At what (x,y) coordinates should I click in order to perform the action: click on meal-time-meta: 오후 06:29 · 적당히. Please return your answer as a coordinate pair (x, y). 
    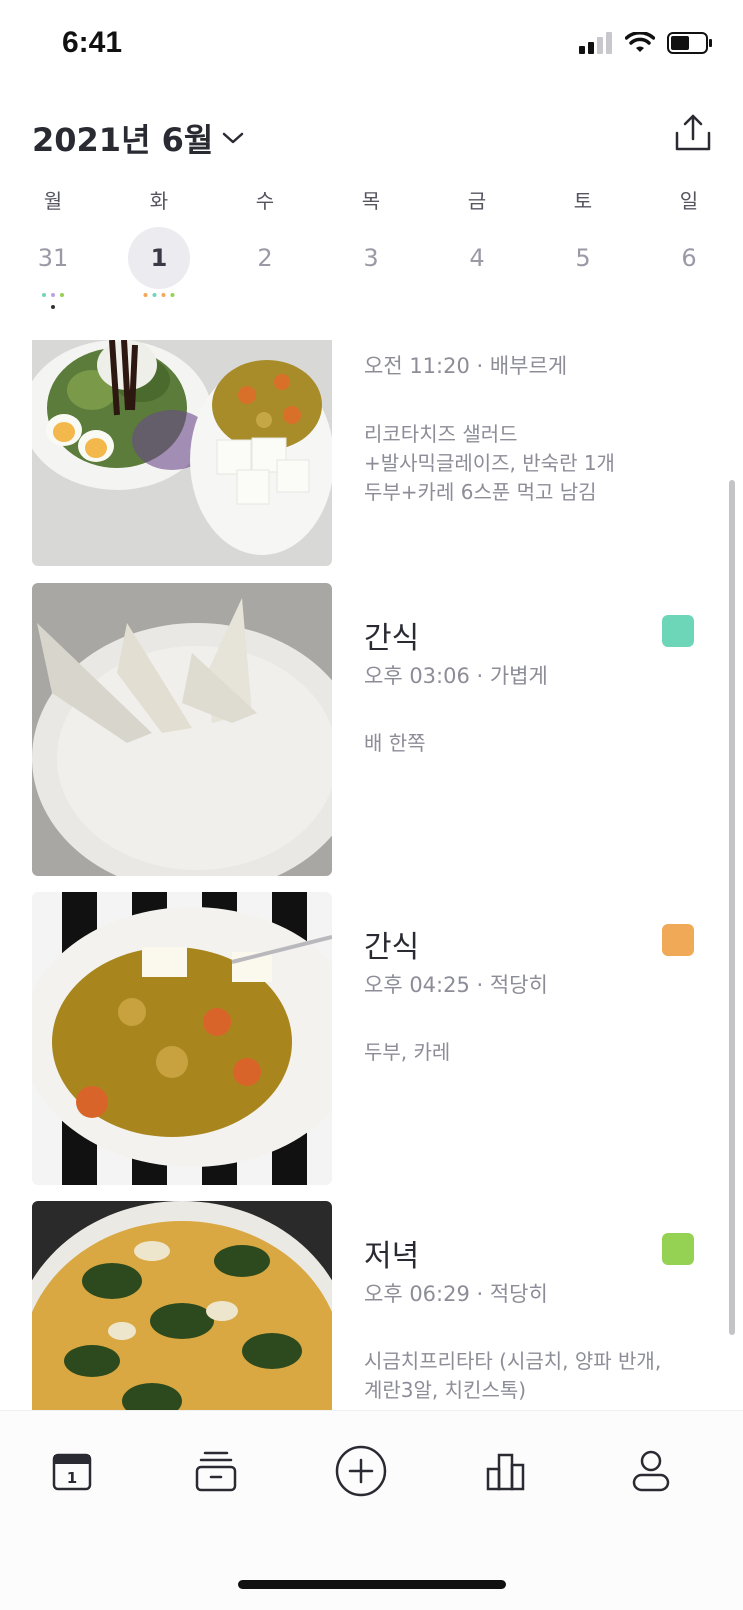
    Looking at the image, I should click on (456, 1294).